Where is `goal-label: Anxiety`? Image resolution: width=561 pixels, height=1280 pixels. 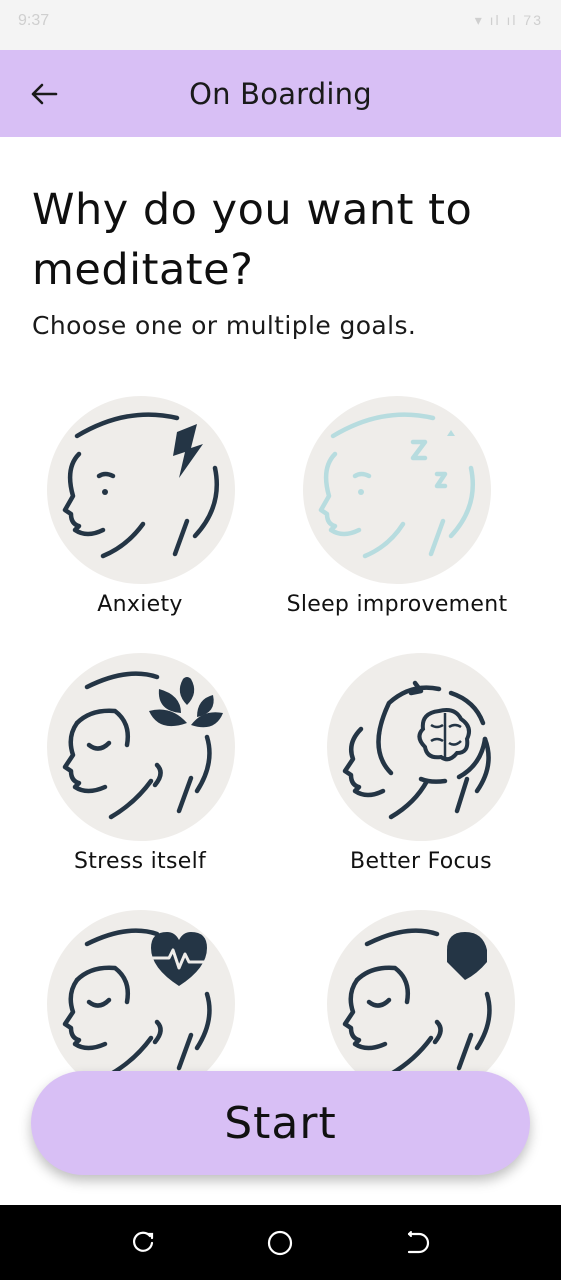 goal-label: Anxiety is located at coordinates (140, 604).